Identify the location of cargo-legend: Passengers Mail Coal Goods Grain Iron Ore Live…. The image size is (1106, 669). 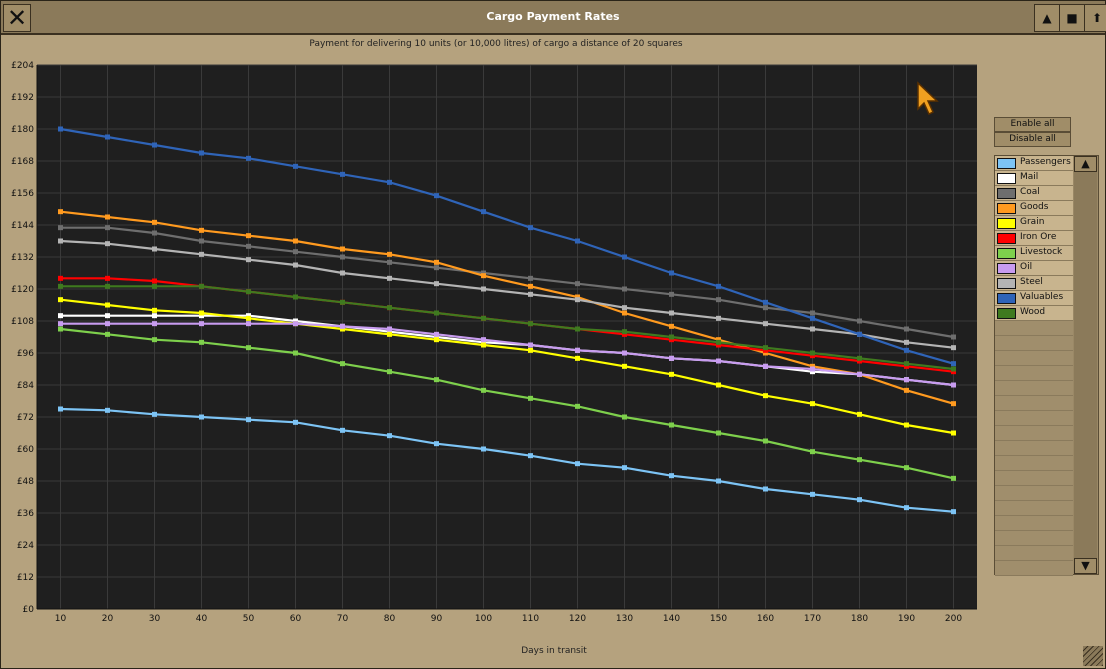
(1046, 365).